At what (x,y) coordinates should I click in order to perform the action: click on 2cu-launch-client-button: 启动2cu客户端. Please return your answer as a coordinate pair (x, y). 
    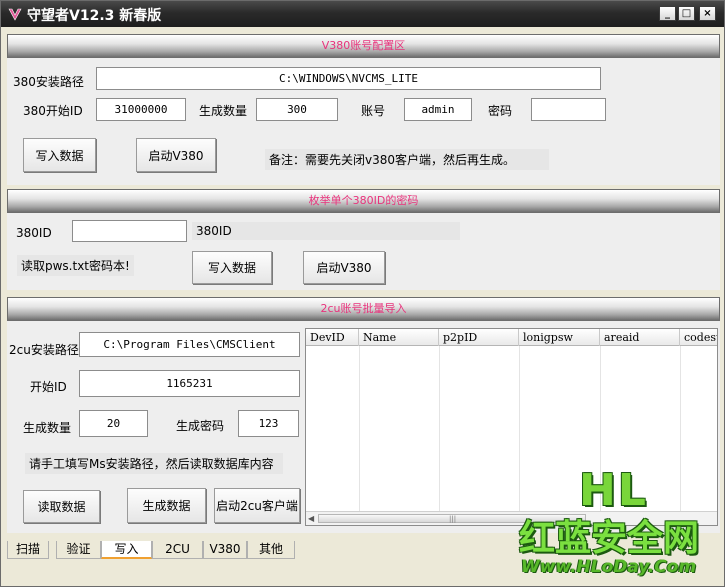
    Looking at the image, I should click on (257, 505).